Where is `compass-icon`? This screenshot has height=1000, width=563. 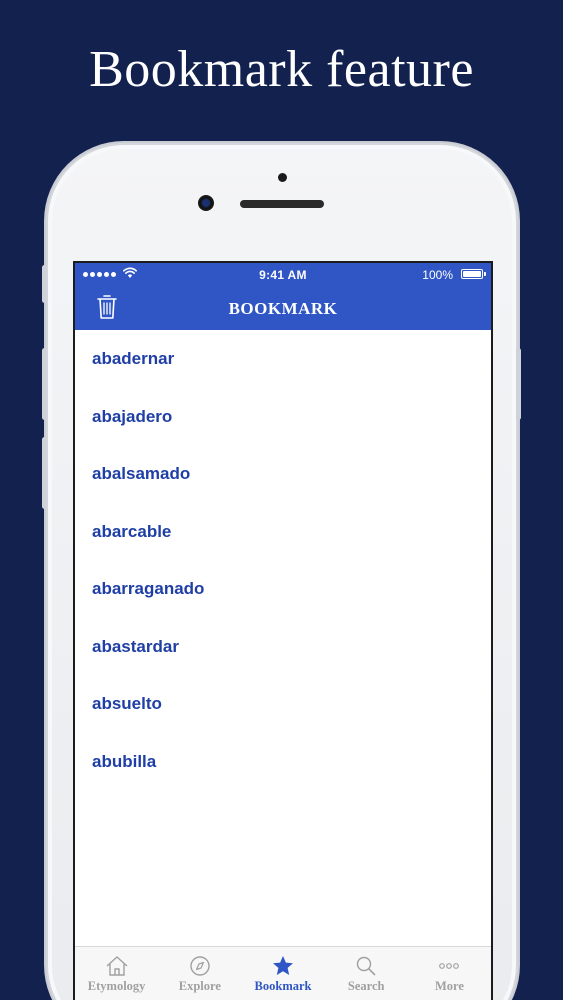 compass-icon is located at coordinates (200, 966).